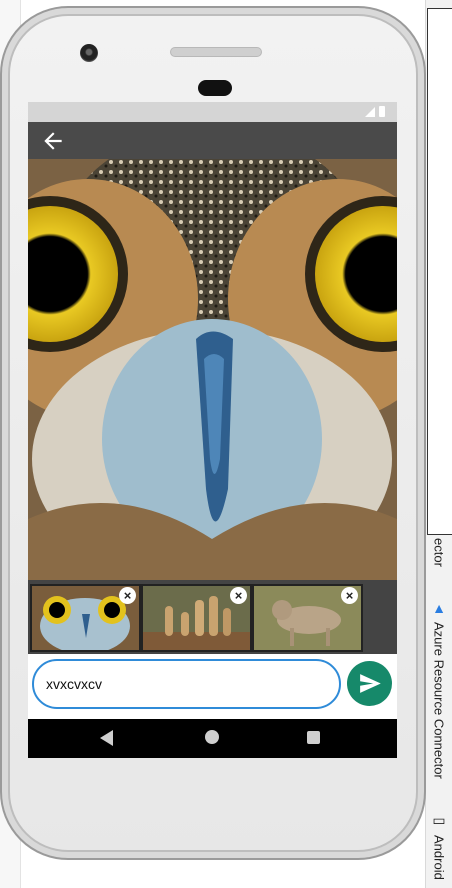  Describe the element at coordinates (439, 820) in the screenshot. I see `android-device-icon: ▭` at that location.